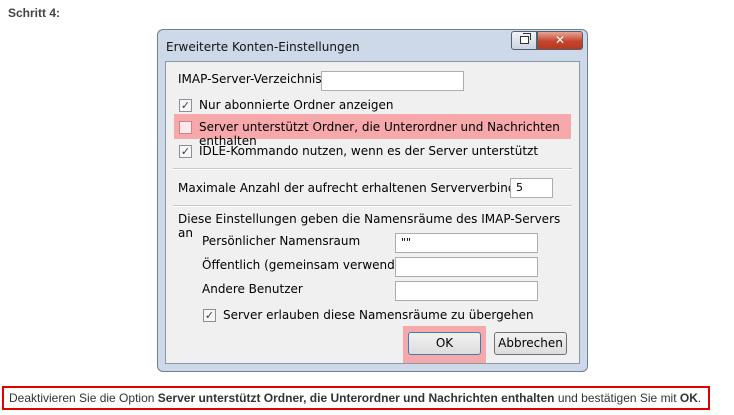 This screenshot has width=734, height=415. What do you see at coordinates (83, 398) in the screenshot?
I see `caption-prefix: Deaktivieren Sie die Option` at bounding box center [83, 398].